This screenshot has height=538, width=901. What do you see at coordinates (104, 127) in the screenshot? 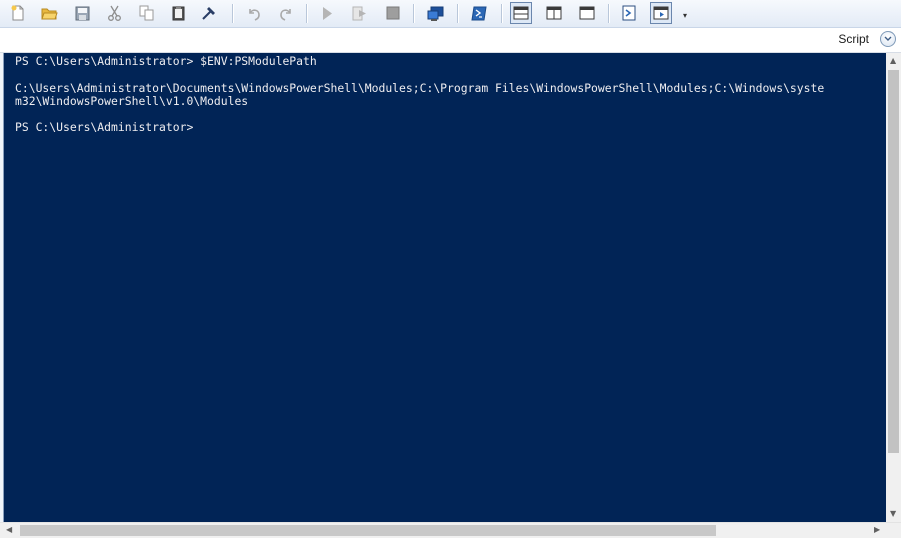
I see `console-prompt: PS C:\Users\Administrator>` at bounding box center [104, 127].